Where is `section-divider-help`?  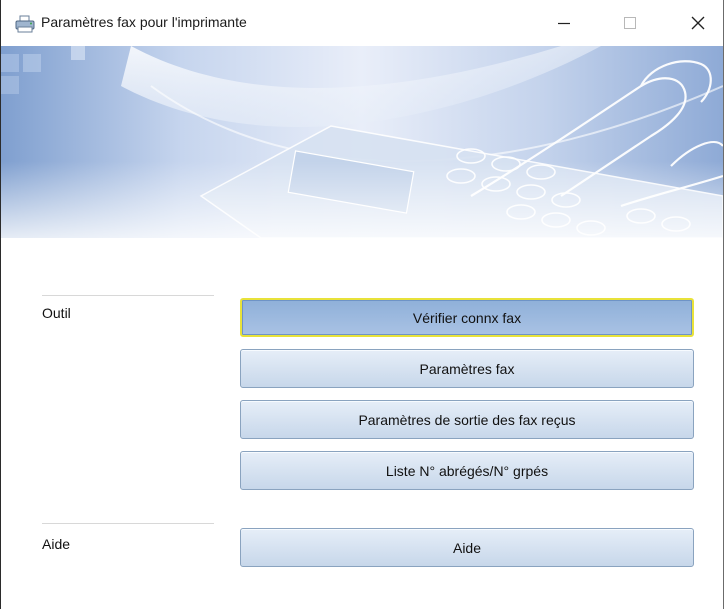
section-divider-help is located at coordinates (128, 523).